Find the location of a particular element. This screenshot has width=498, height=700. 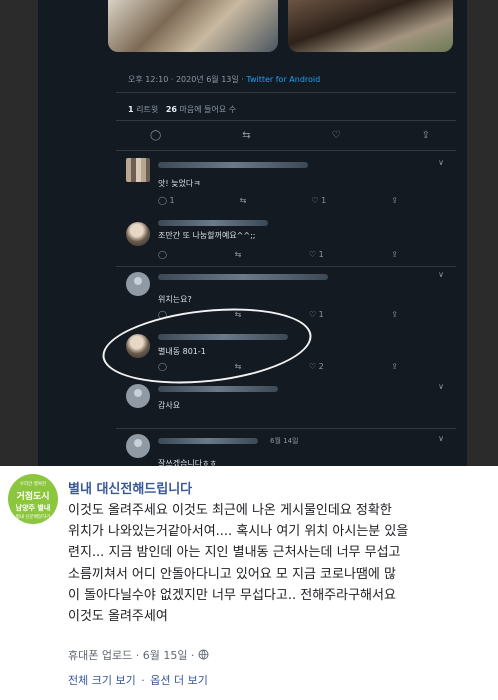

reply-text: 조만간 또 나눔할꺼예요^^;; is located at coordinates (207, 235).